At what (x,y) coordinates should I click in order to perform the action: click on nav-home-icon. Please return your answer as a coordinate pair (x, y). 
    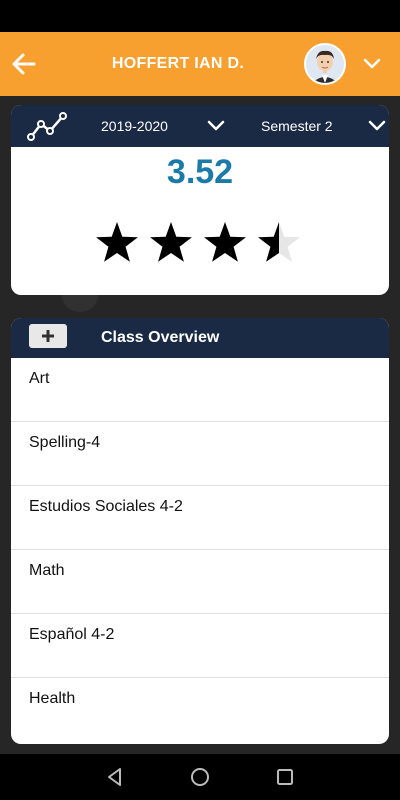
    Looking at the image, I should click on (200, 777).